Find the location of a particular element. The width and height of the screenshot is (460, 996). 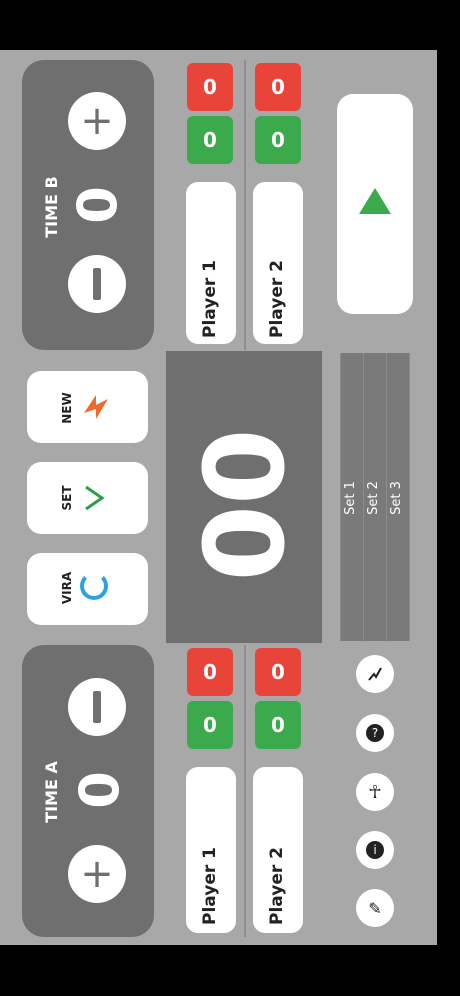

team-b-player-1-name: Player 1 is located at coordinates (210, 299).